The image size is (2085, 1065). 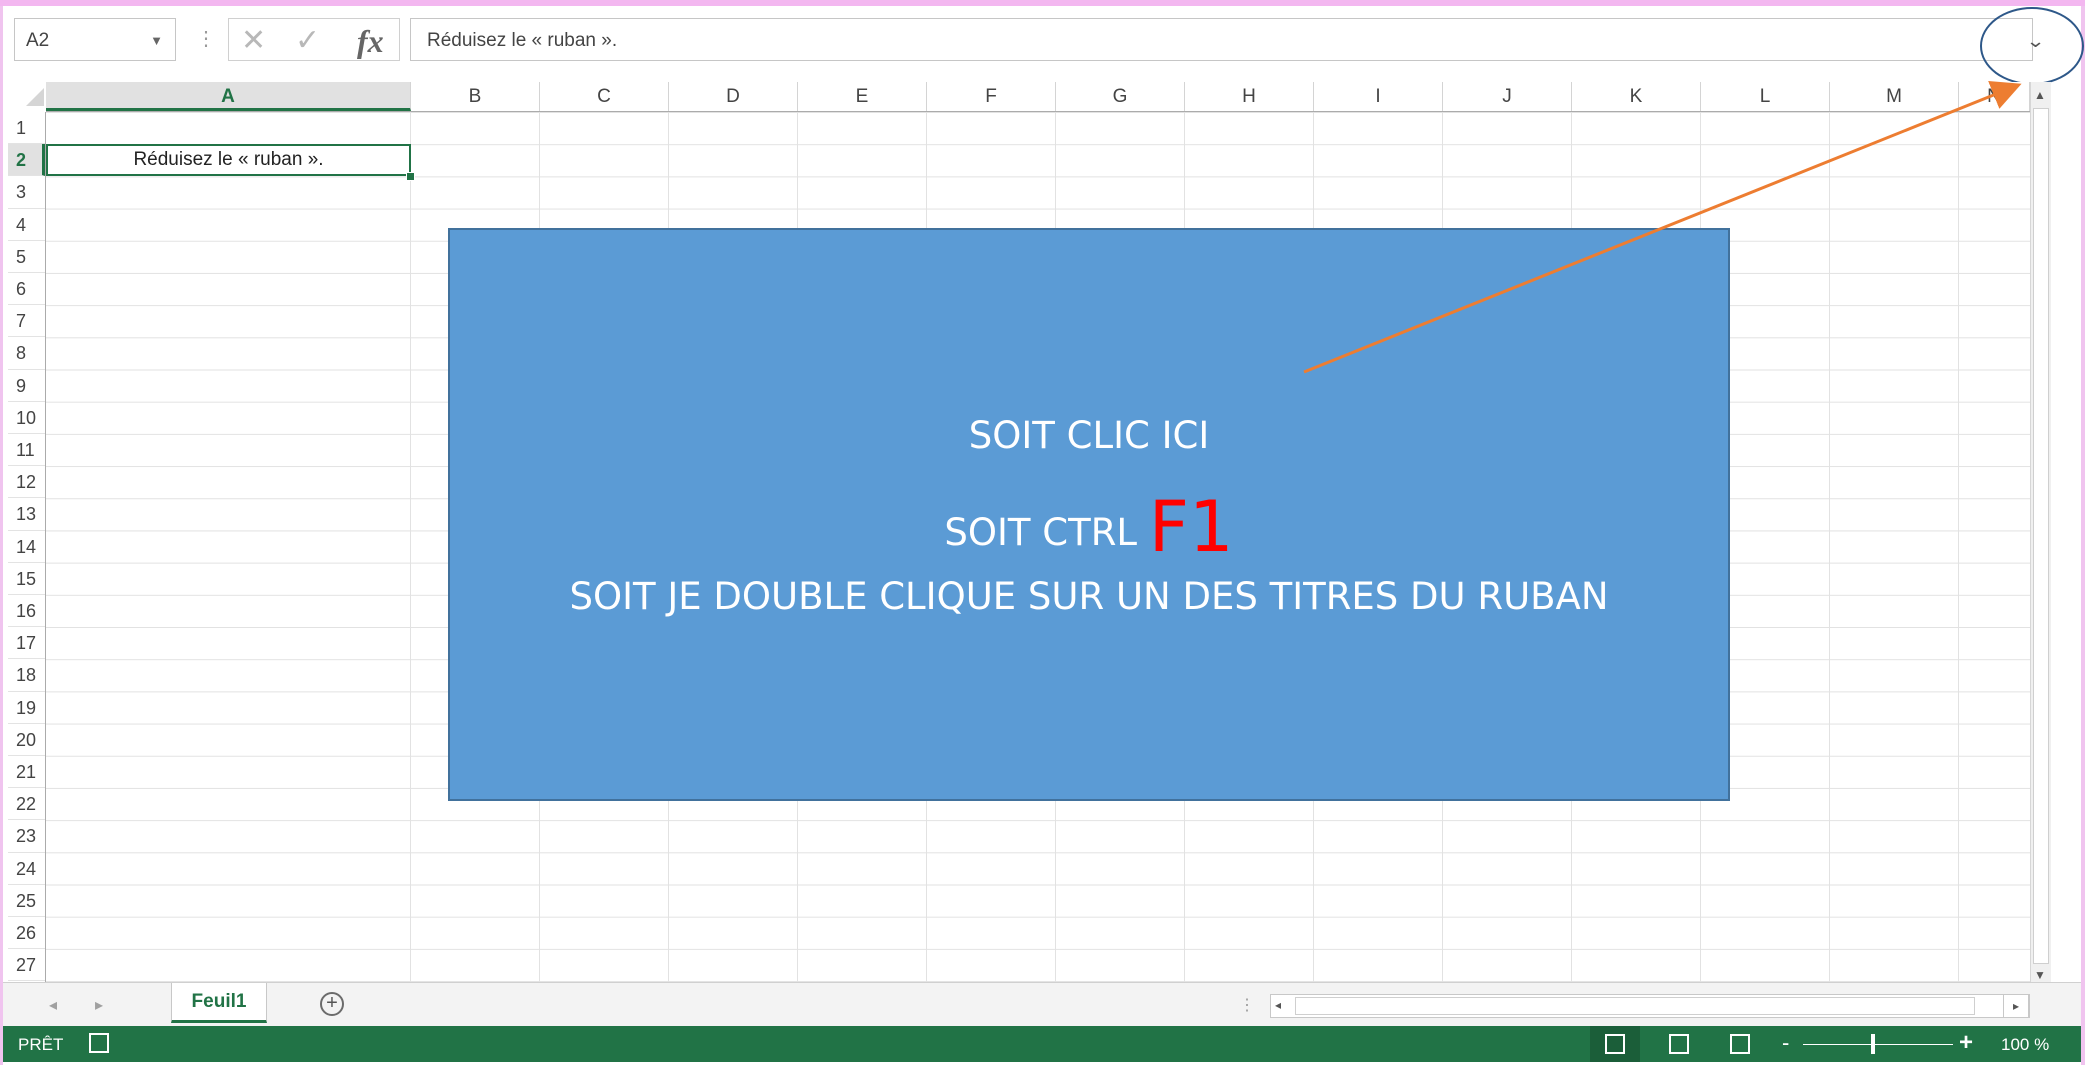 I want to click on tab-splitter-icon: ⋮, so click(x=1247, y=1005).